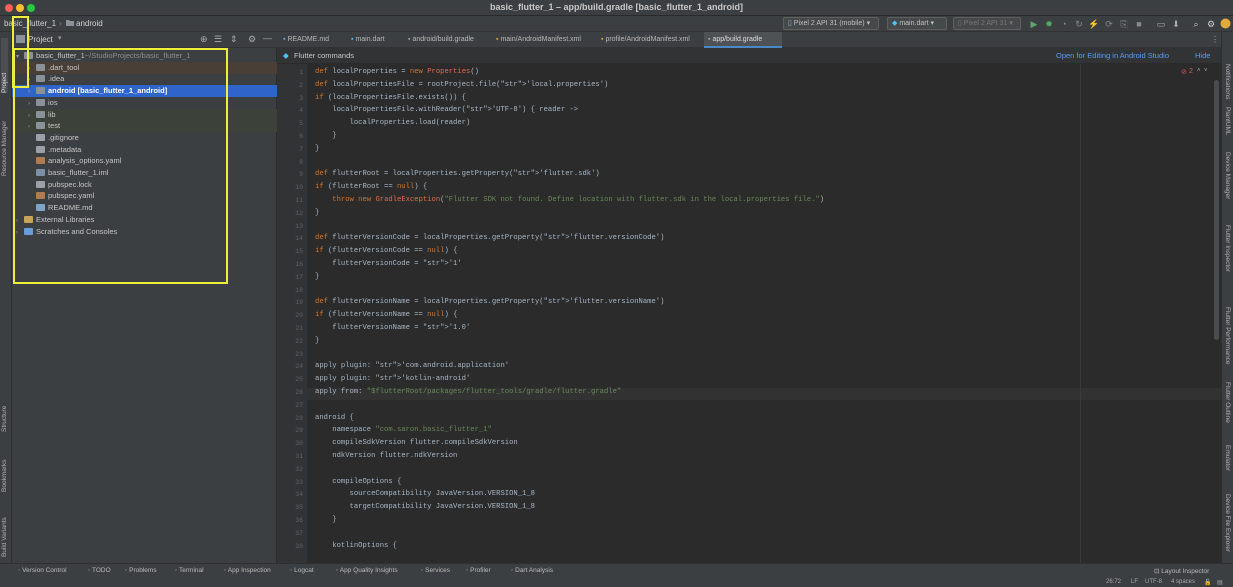  Describe the element at coordinates (831, 23) in the screenshot. I see `device-selector: ▯ Pixel 2 API 31 (mobile) ▾` at that location.